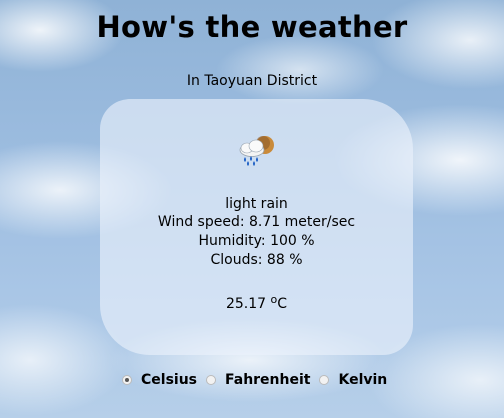 This screenshot has height=418, width=504. Describe the element at coordinates (256, 151) in the screenshot. I see `light-rain-icon` at that location.